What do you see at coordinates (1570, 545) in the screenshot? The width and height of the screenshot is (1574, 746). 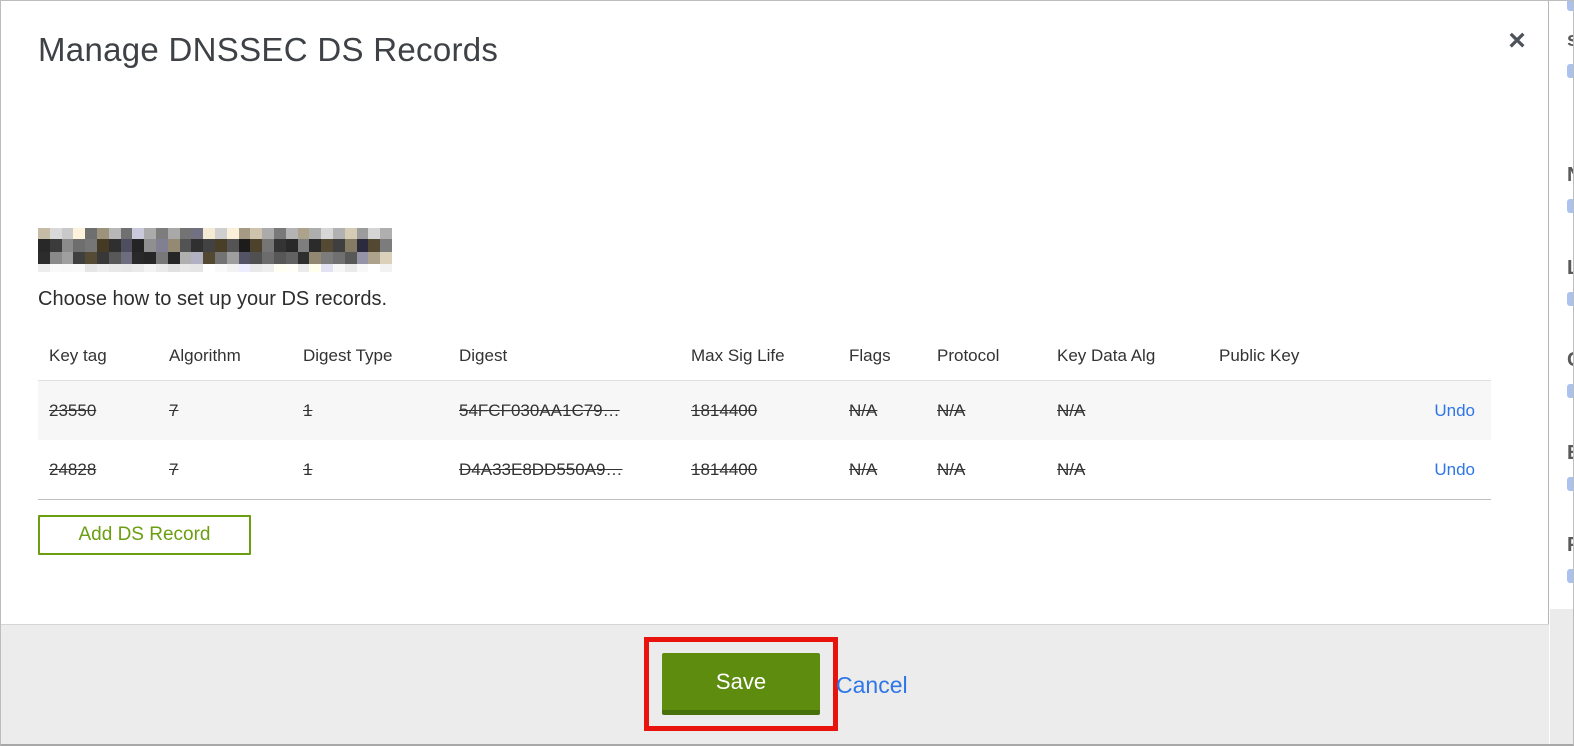 I see `background-text-fragment: P` at bounding box center [1570, 545].